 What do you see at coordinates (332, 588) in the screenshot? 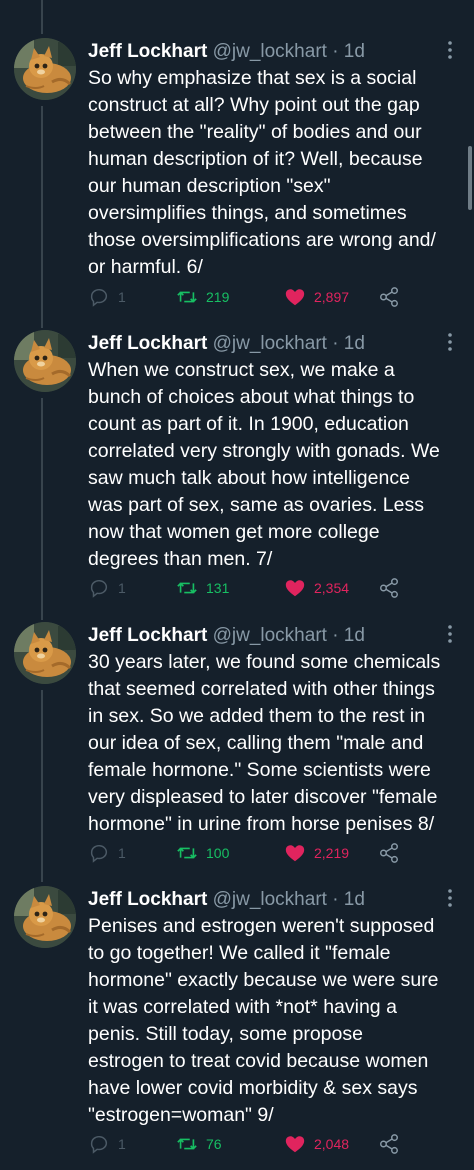
I see `like-count: 2,354` at bounding box center [332, 588].